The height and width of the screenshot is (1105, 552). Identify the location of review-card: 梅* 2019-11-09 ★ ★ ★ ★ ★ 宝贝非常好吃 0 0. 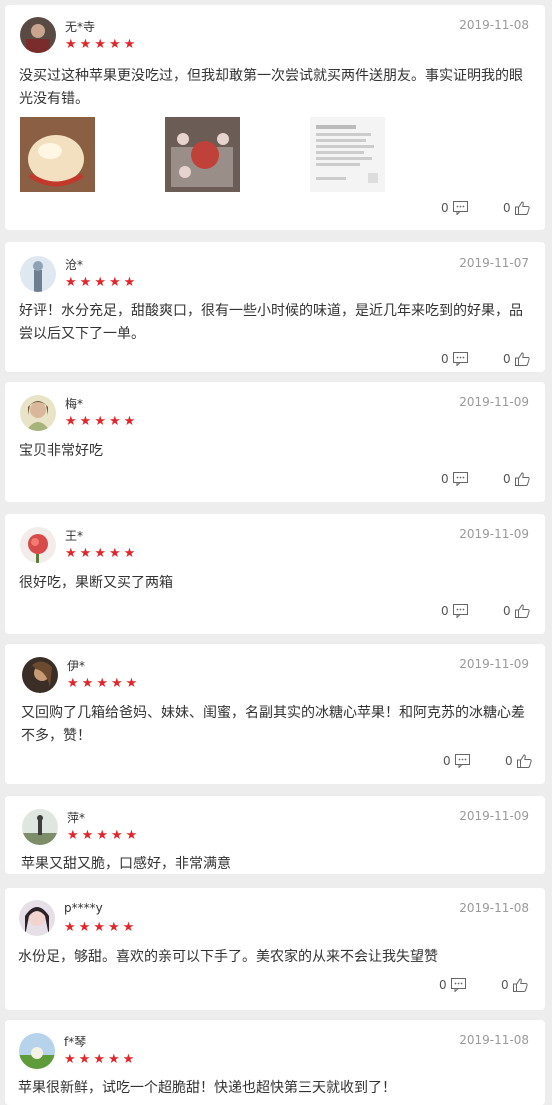
(275, 442).